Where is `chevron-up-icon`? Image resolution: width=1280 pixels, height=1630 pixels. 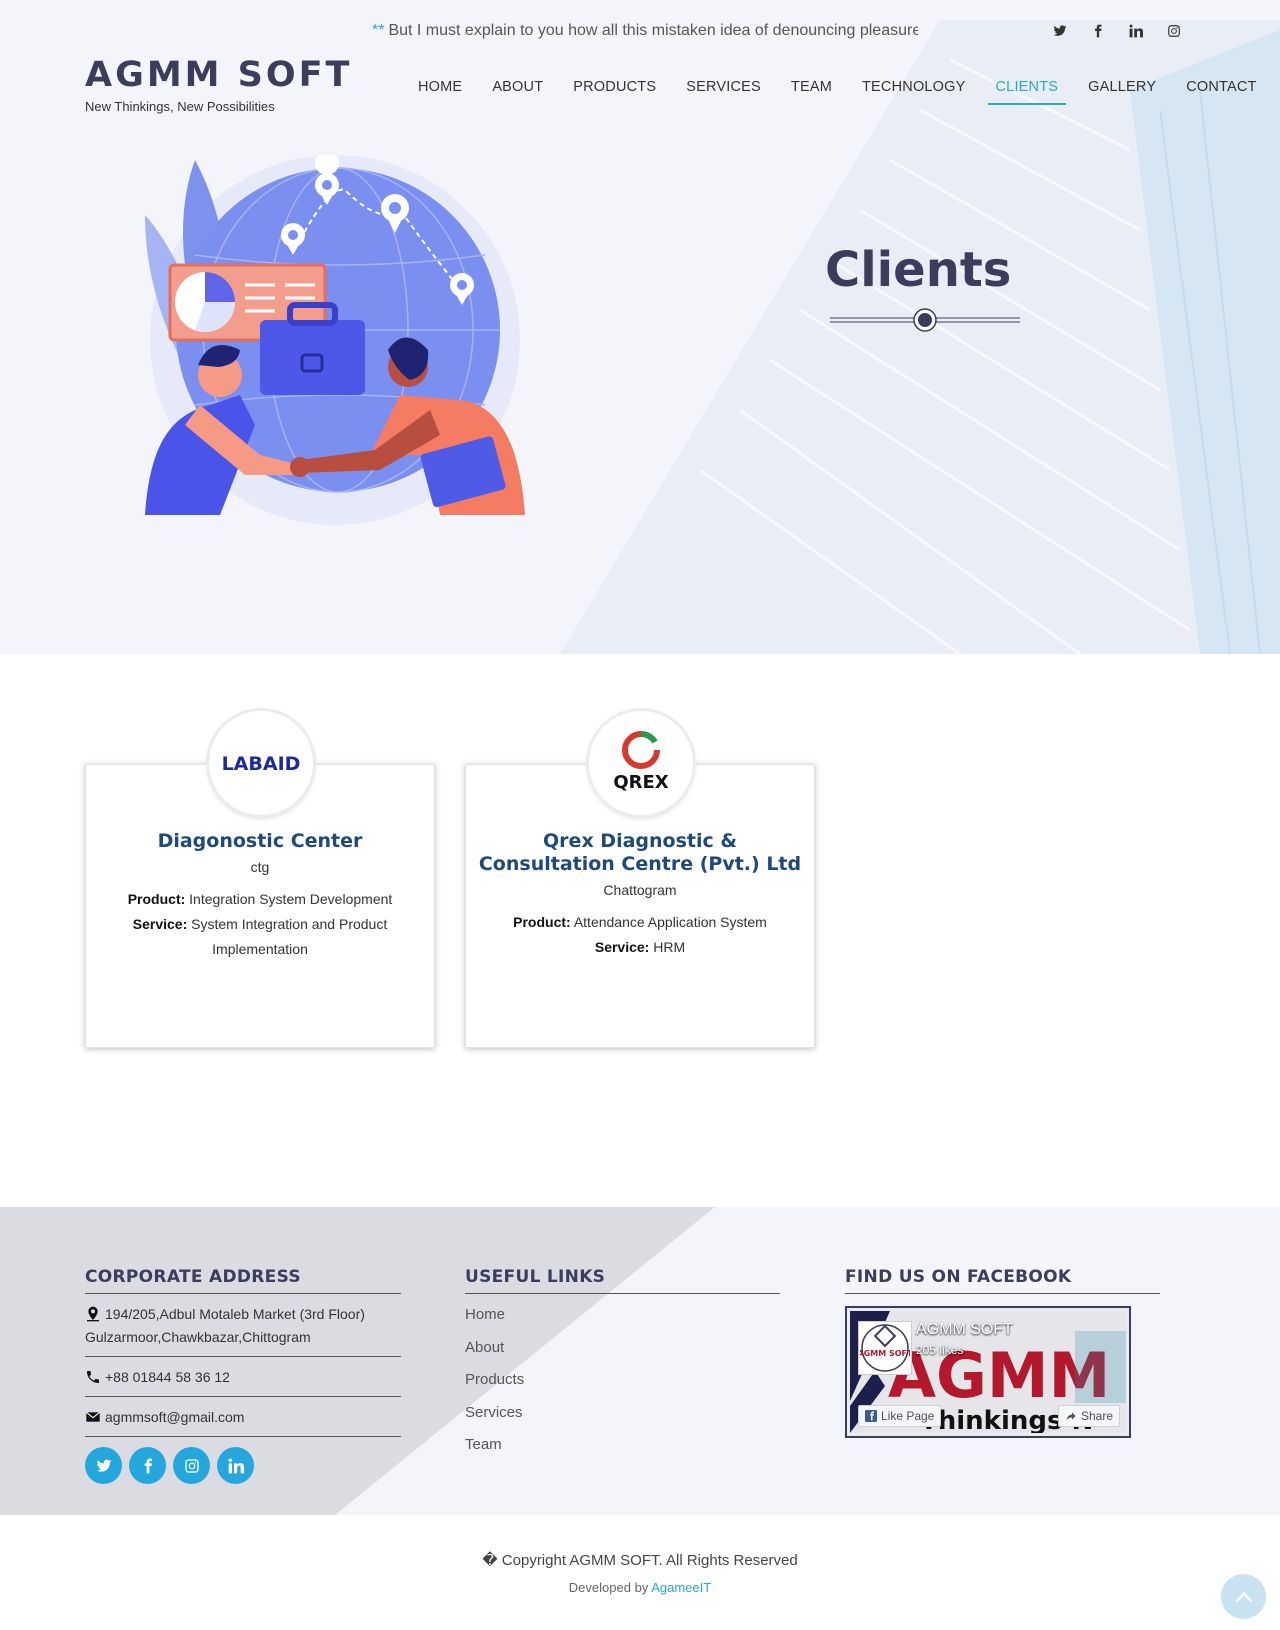 chevron-up-icon is located at coordinates (1243, 1596).